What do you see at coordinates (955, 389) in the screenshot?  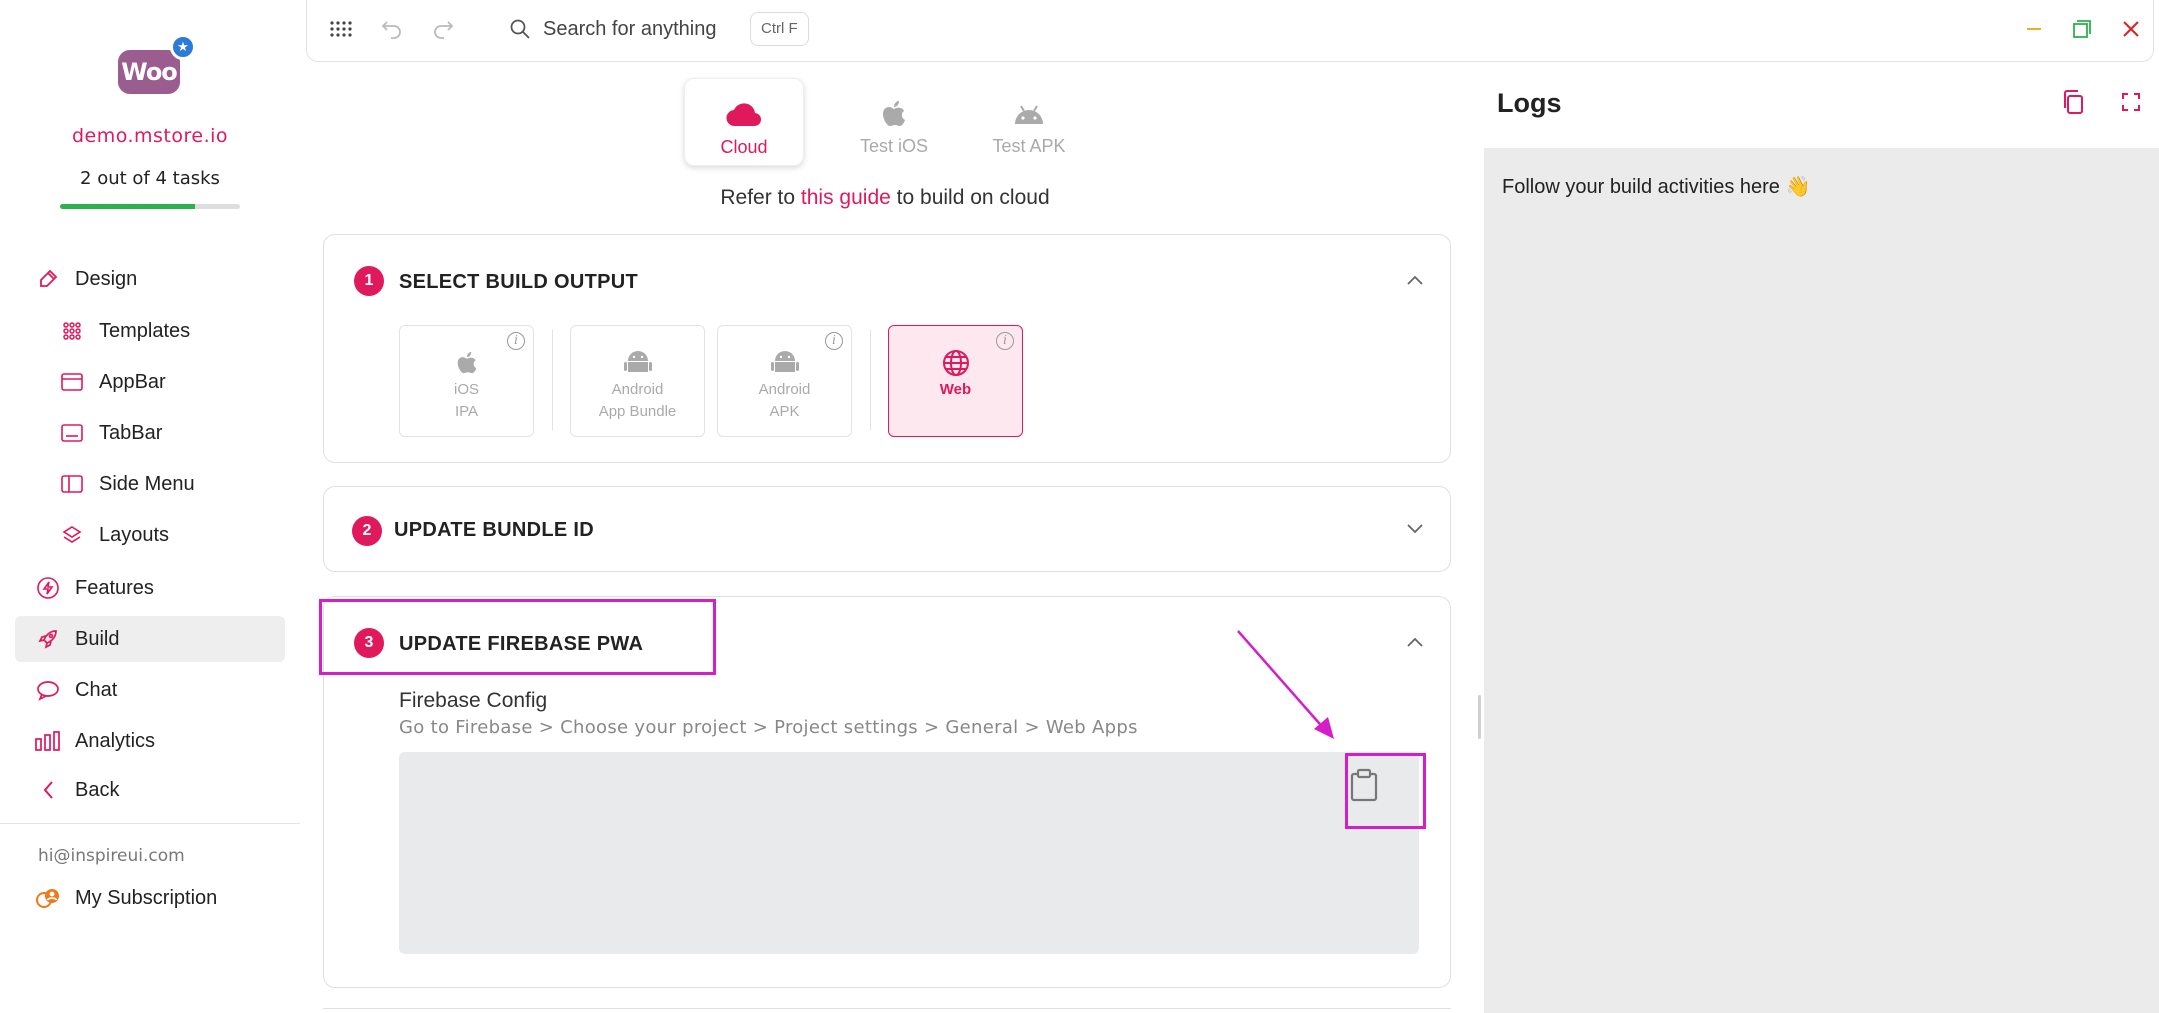 I see `output-option-line1: Web` at bounding box center [955, 389].